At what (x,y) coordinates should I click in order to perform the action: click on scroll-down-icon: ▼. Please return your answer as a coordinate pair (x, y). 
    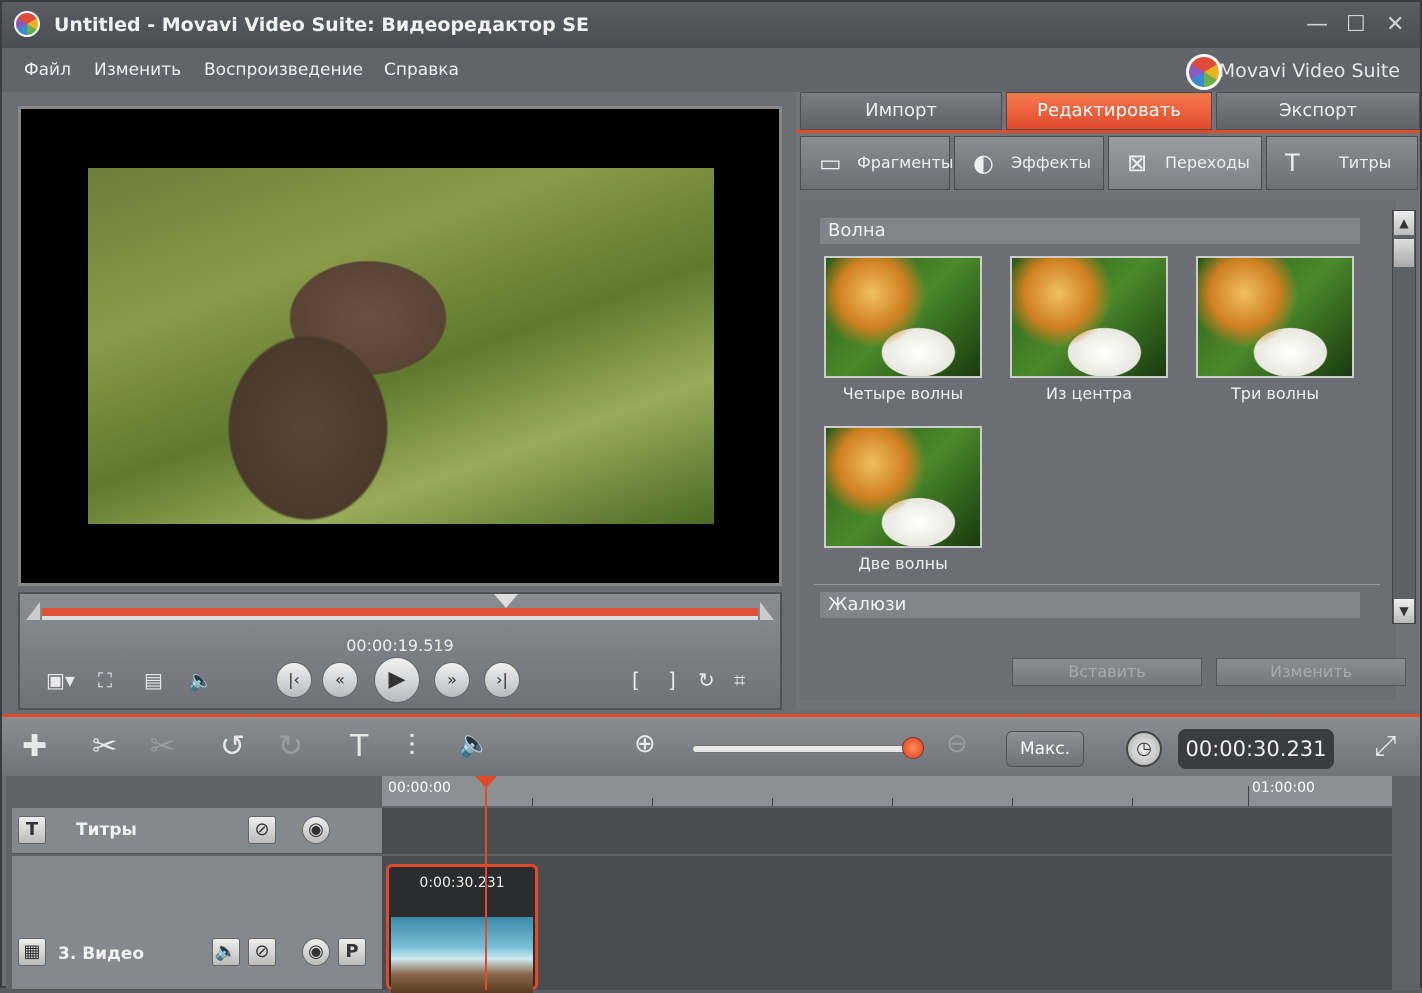
    Looking at the image, I should click on (1404, 611).